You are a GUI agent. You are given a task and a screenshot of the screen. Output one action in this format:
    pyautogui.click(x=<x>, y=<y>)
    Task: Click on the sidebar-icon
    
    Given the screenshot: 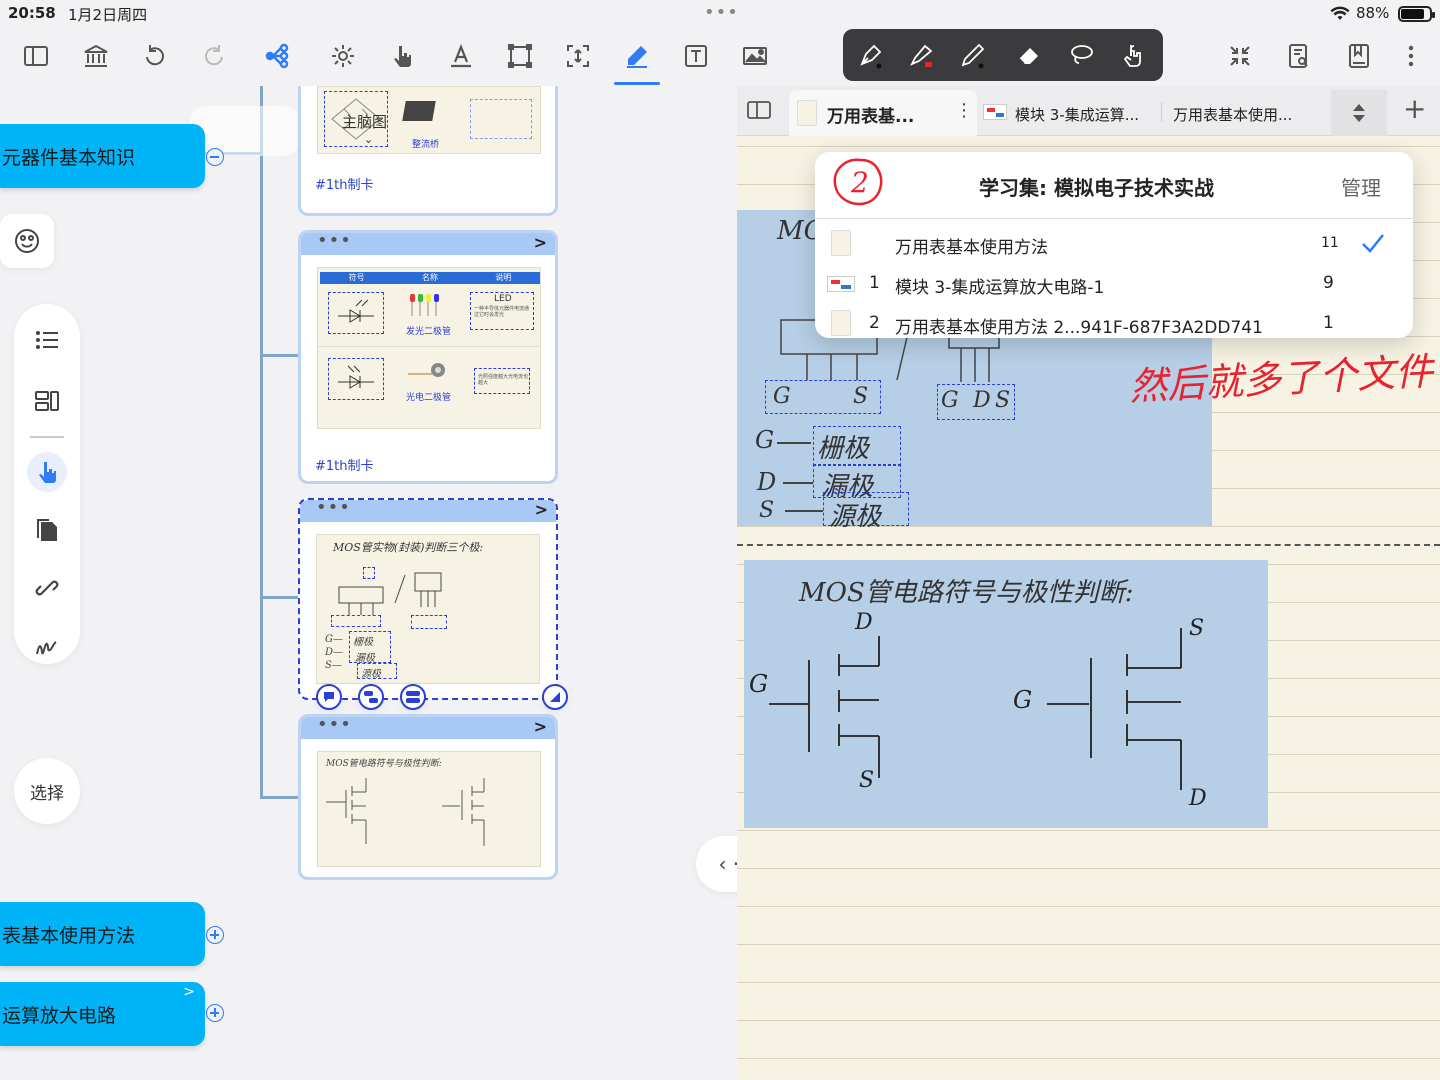 What is the action you would take?
    pyautogui.click(x=36, y=56)
    